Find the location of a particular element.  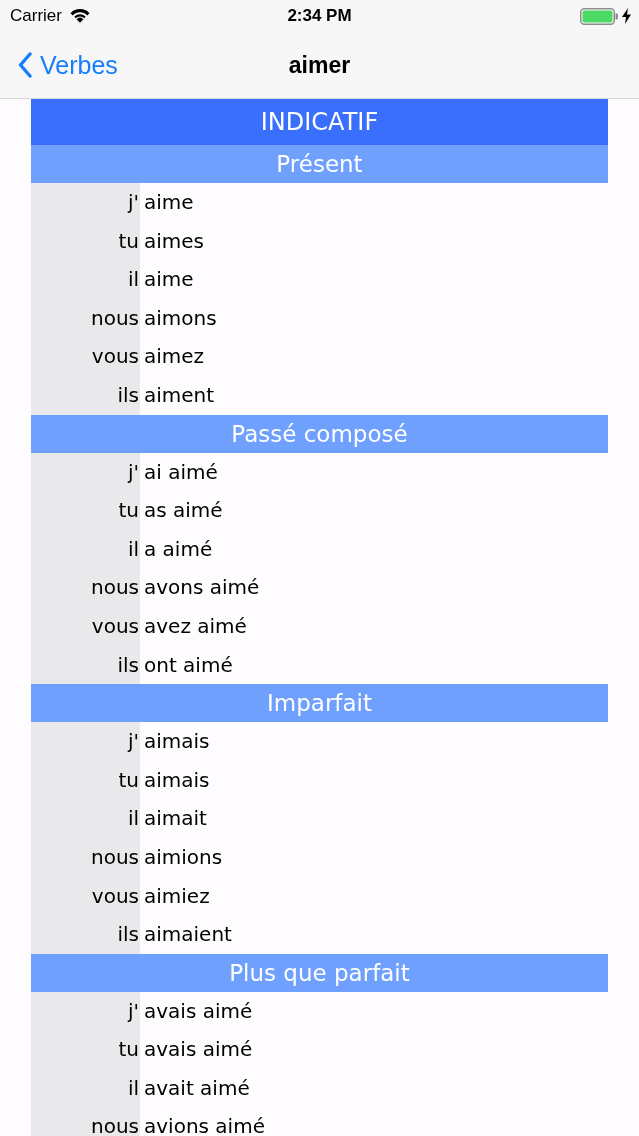

back-button: Verbes is located at coordinates (59, 65).